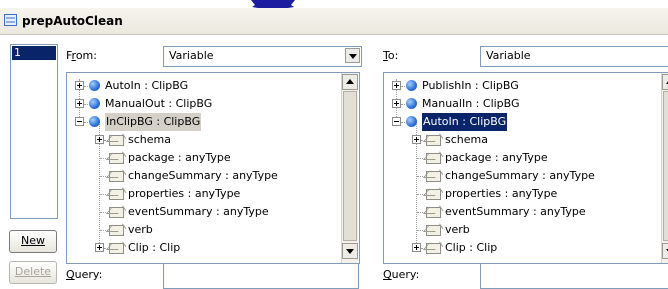 The image size is (668, 289). Describe the element at coordinates (391, 55) in the screenshot. I see `to-label: To:` at that location.